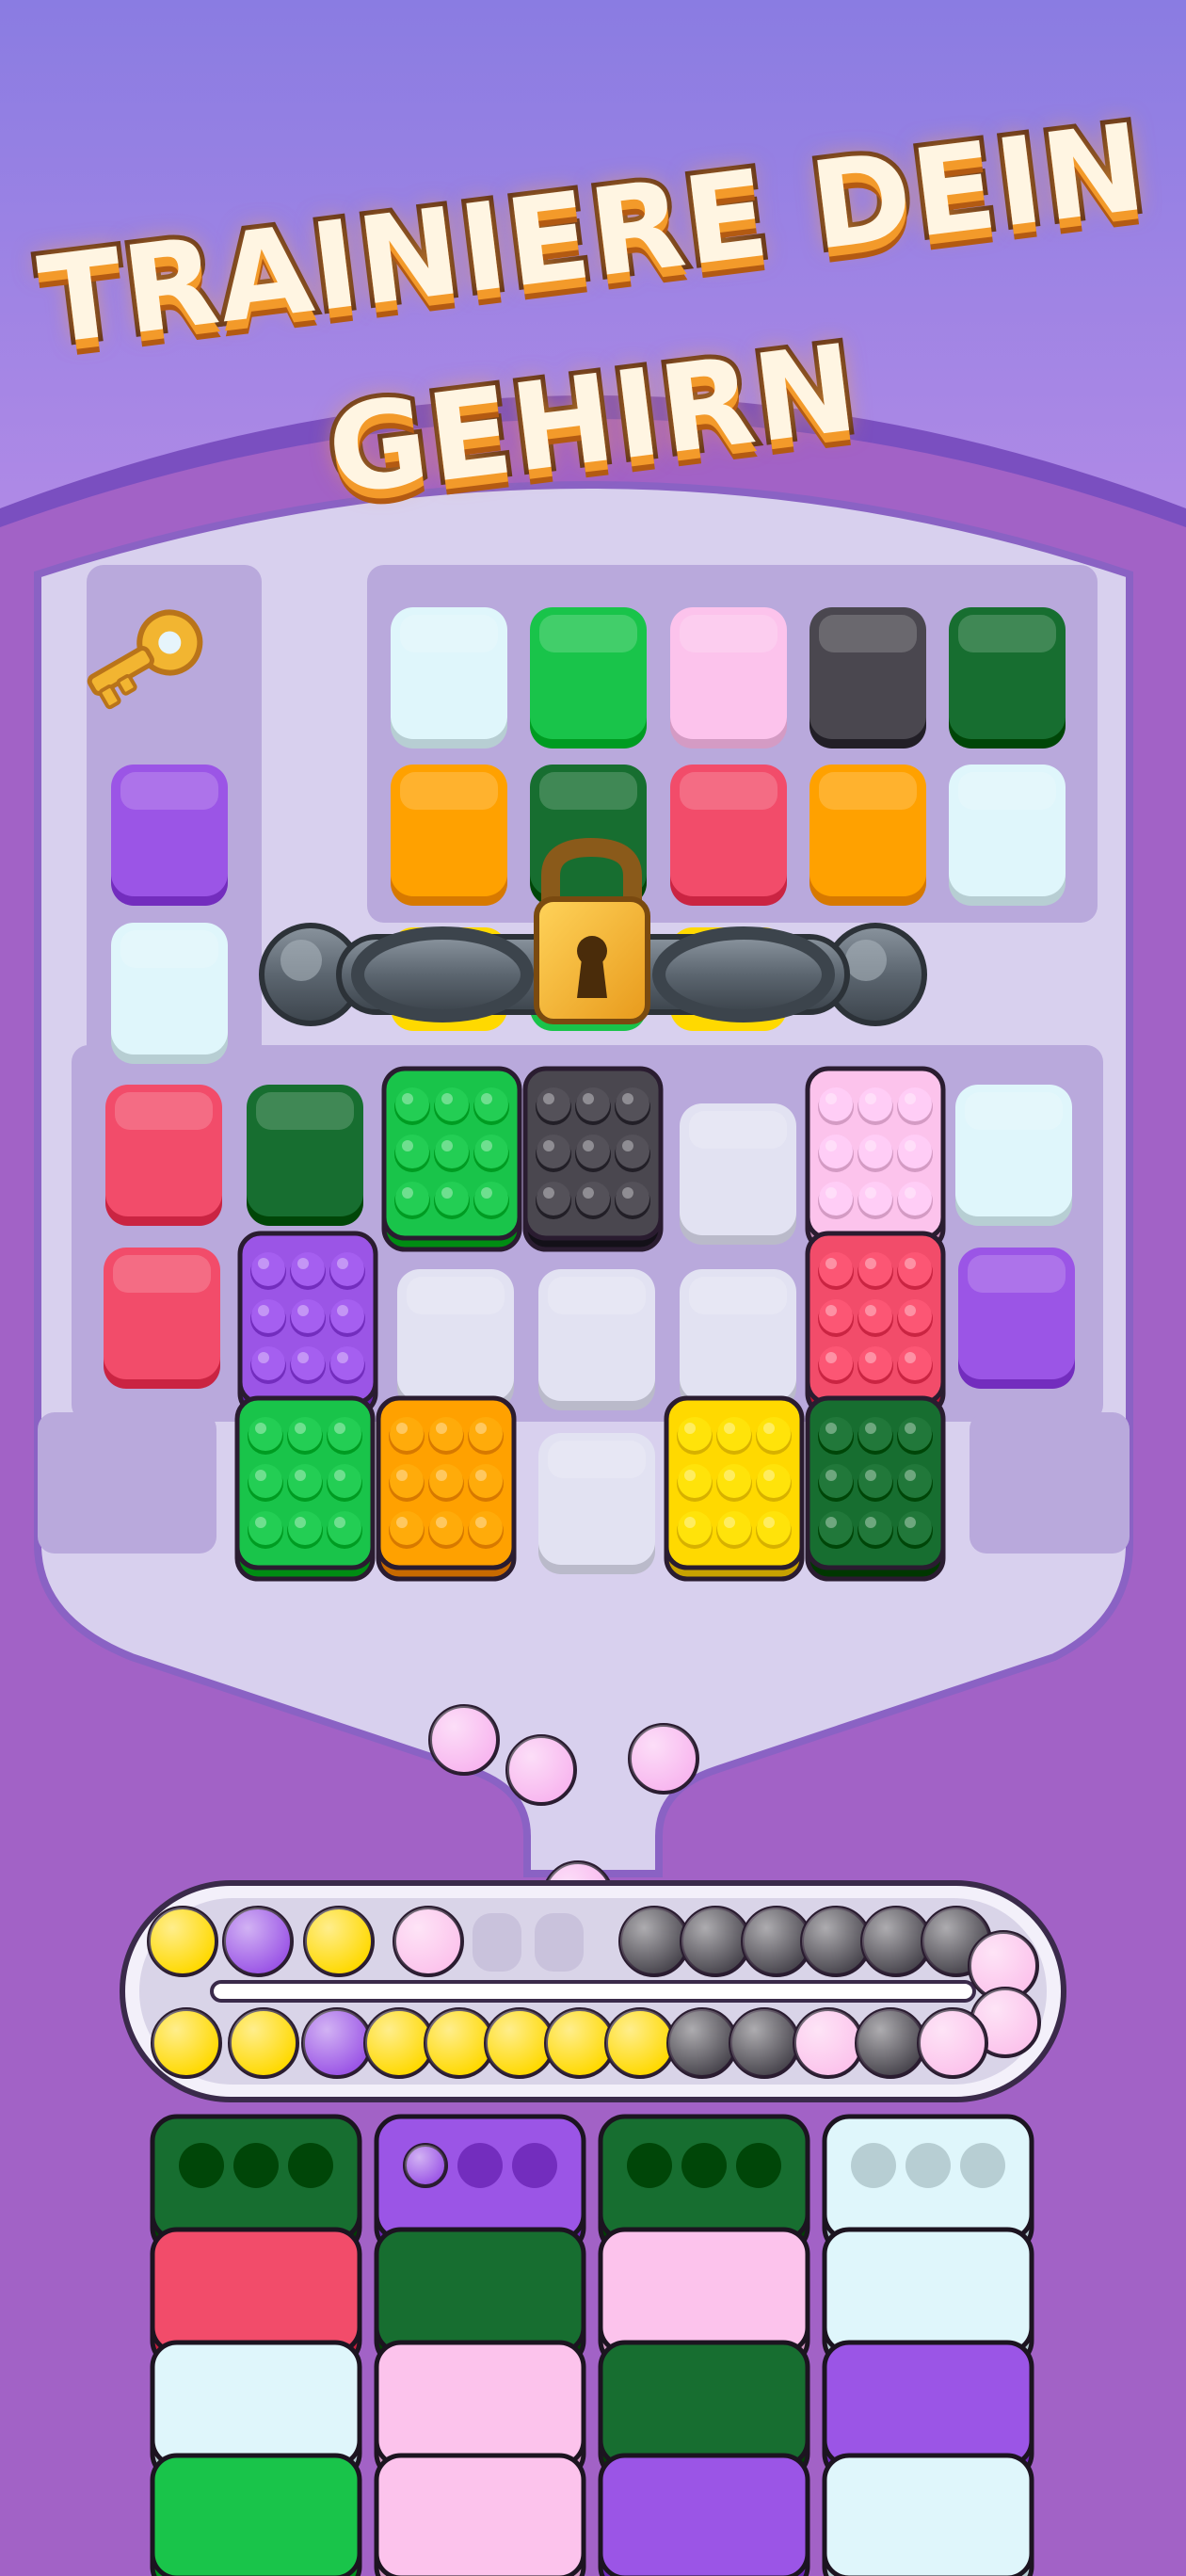 This screenshot has height=2576, width=1186. Describe the element at coordinates (1050, 1483) in the screenshot. I see `corner-well-right` at that location.